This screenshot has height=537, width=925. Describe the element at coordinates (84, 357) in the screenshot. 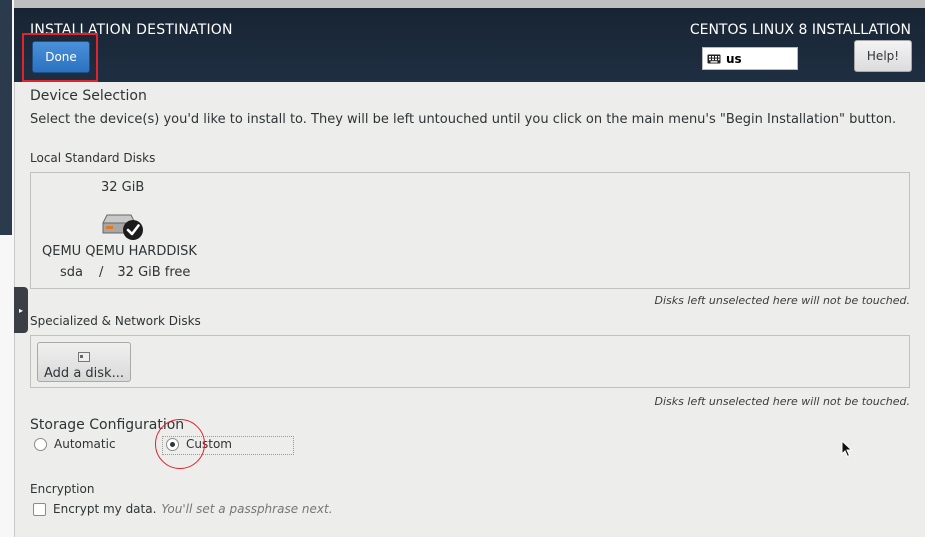

I see `disk-add-icon` at that location.